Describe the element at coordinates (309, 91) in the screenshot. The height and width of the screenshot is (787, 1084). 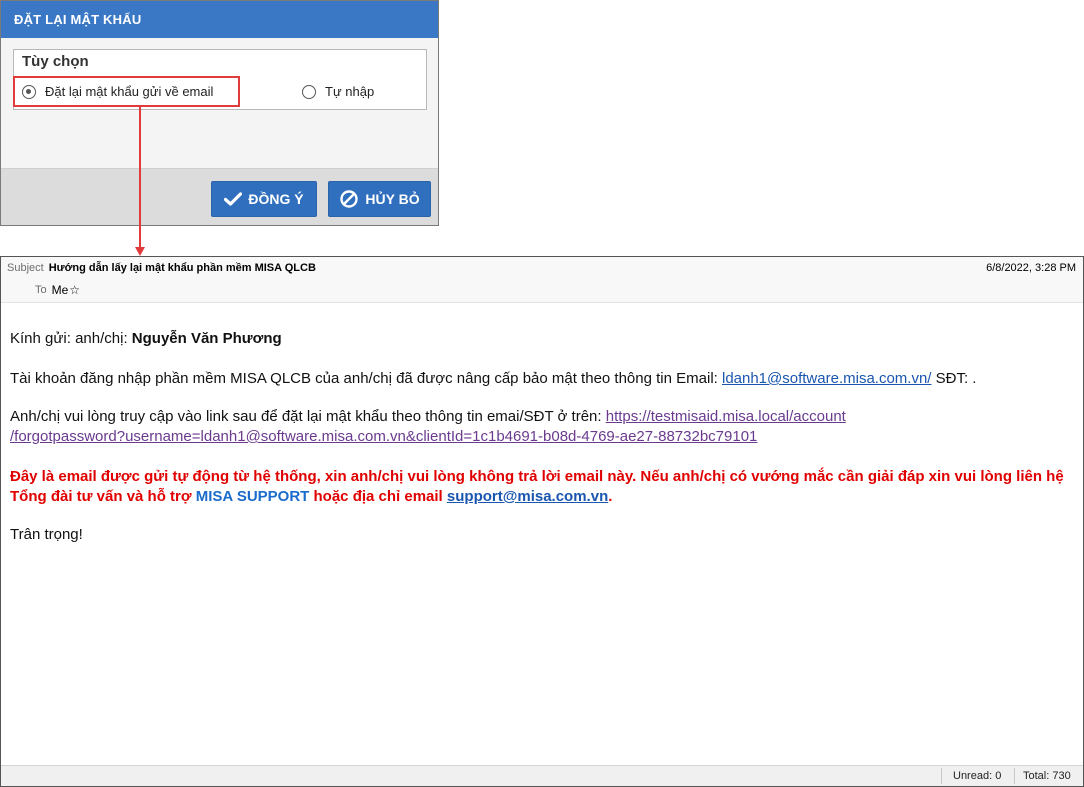
I see `radio-unchecked-icon` at that location.